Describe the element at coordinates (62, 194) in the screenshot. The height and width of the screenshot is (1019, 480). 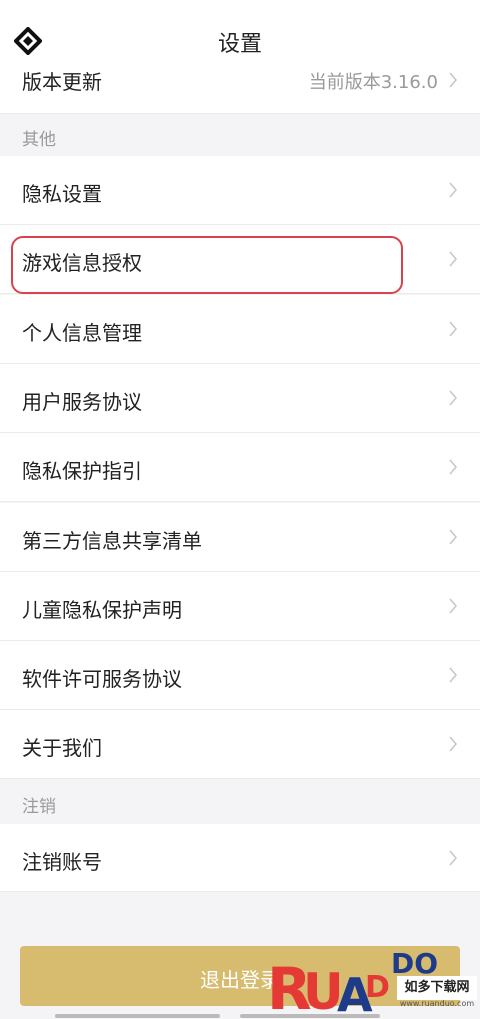
I see `settings-row-label: 隐私设置` at that location.